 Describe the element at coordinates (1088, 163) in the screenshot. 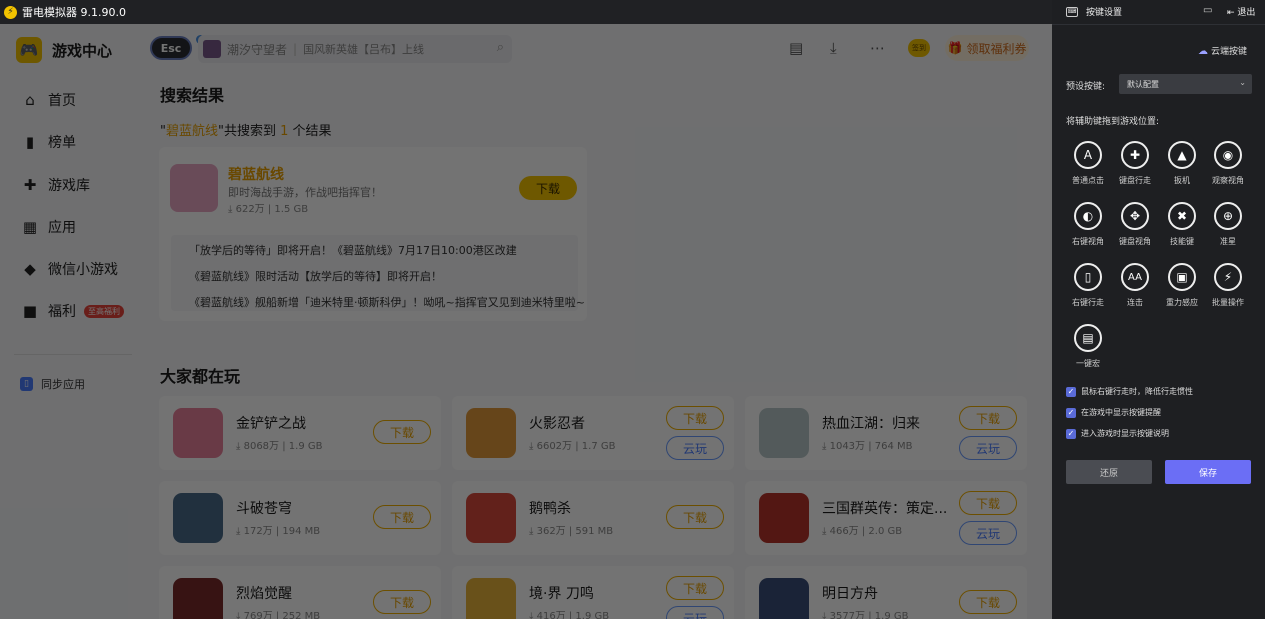

I see `key-tap: A 普通点击` at that location.